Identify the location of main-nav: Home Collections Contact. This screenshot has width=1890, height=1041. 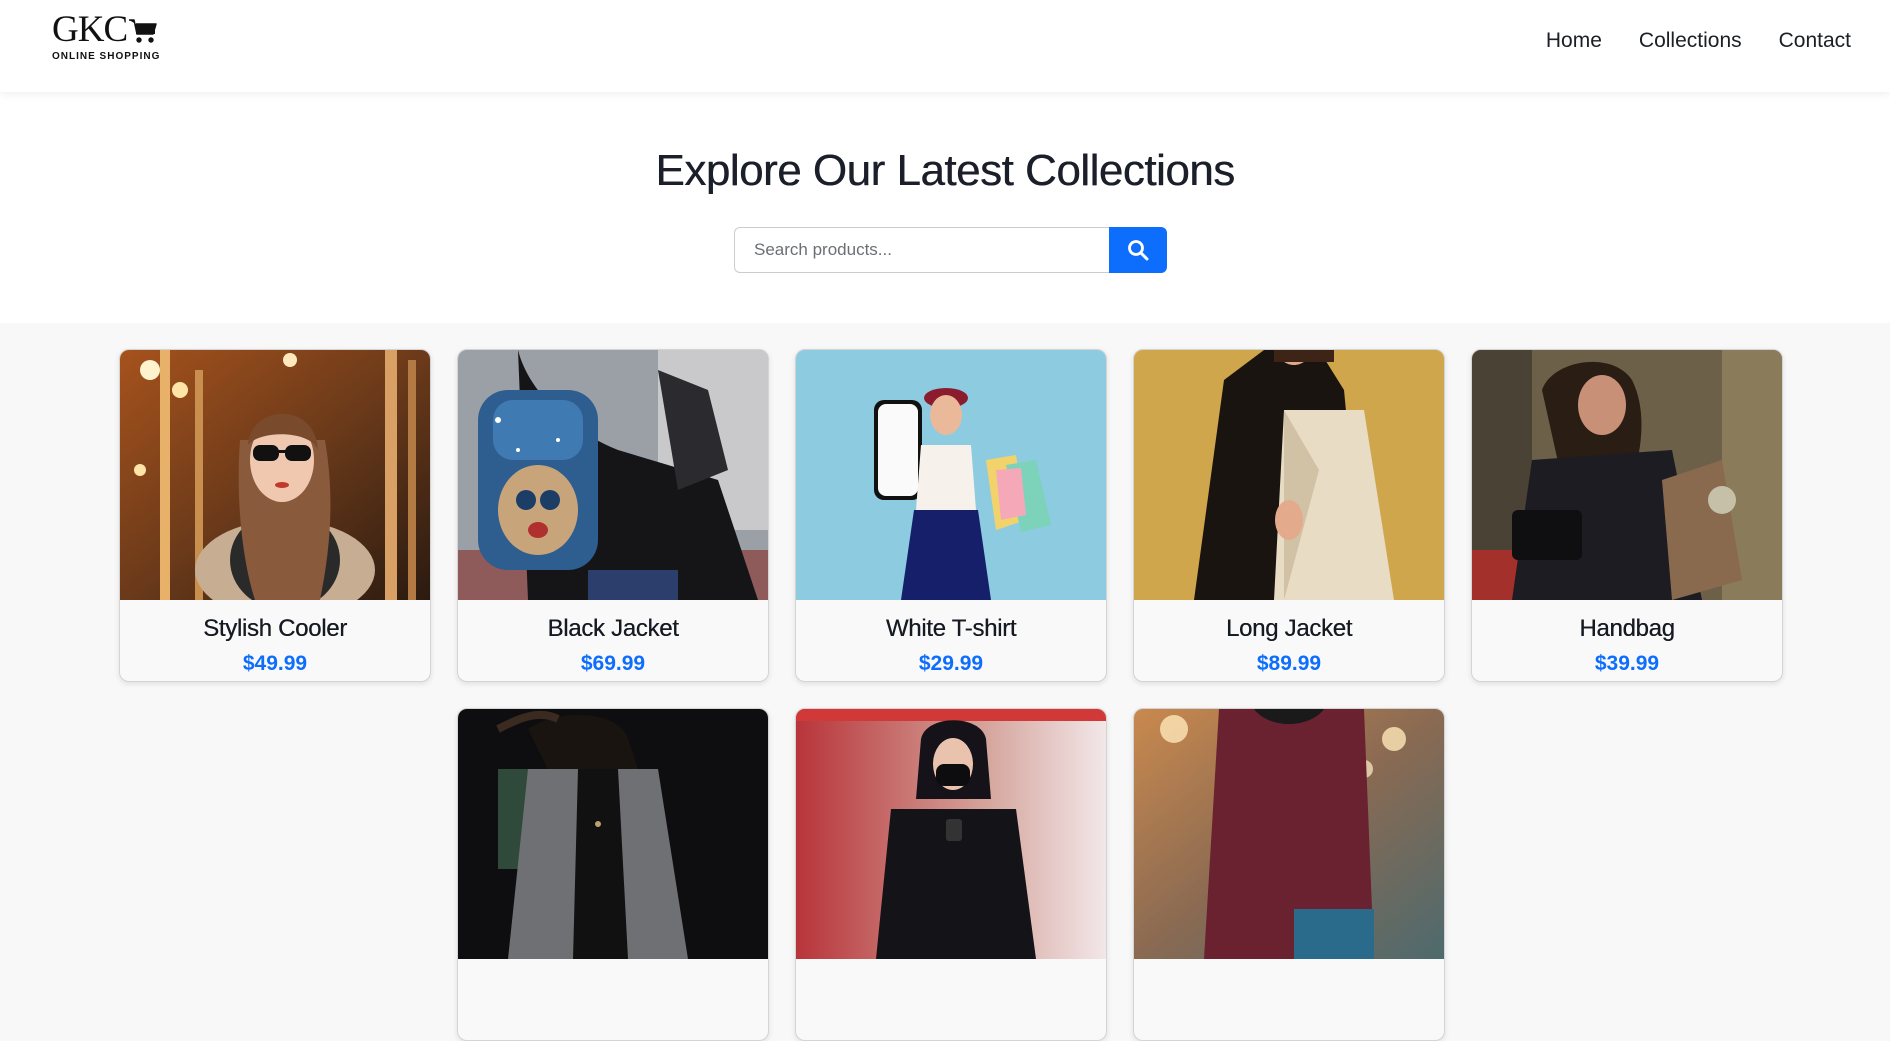
(1698, 41).